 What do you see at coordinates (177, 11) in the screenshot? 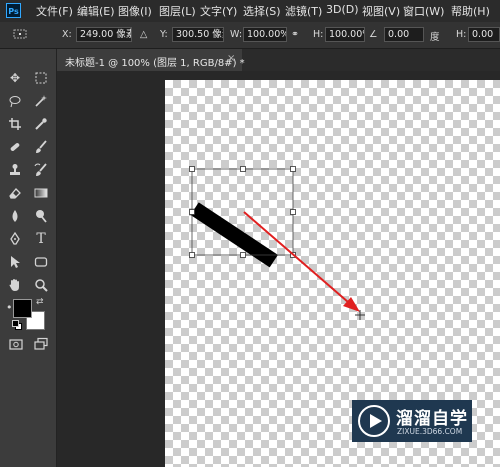
I see `menu-layer: 图层(L)` at bounding box center [177, 11].